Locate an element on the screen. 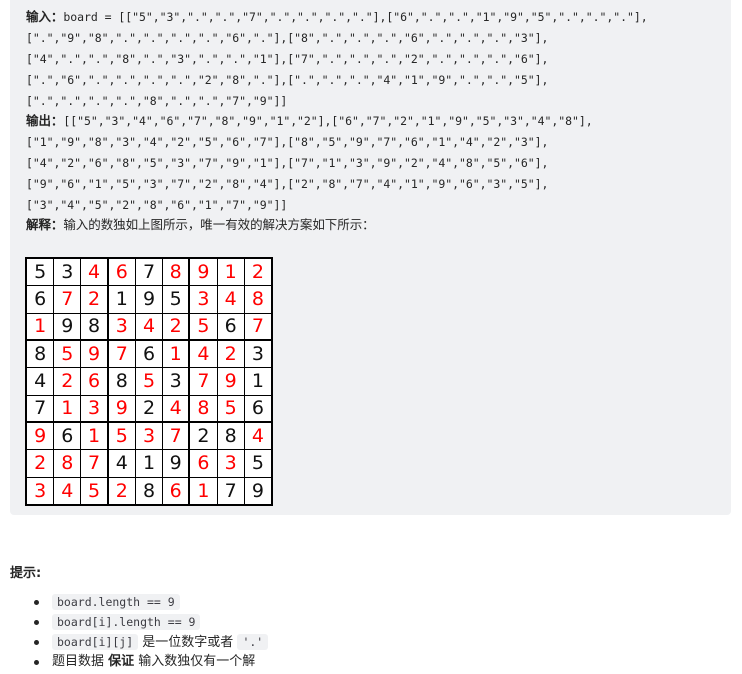  explanation-line: 解释：输入的数独如上图所示，唯一有效的解决方案如下所示： is located at coordinates (200, 225).